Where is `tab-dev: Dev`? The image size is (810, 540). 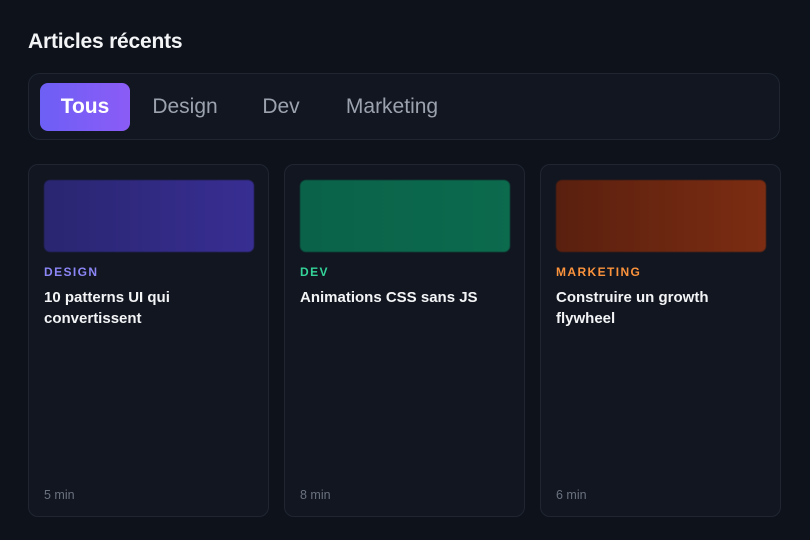 tab-dev: Dev is located at coordinates (281, 107).